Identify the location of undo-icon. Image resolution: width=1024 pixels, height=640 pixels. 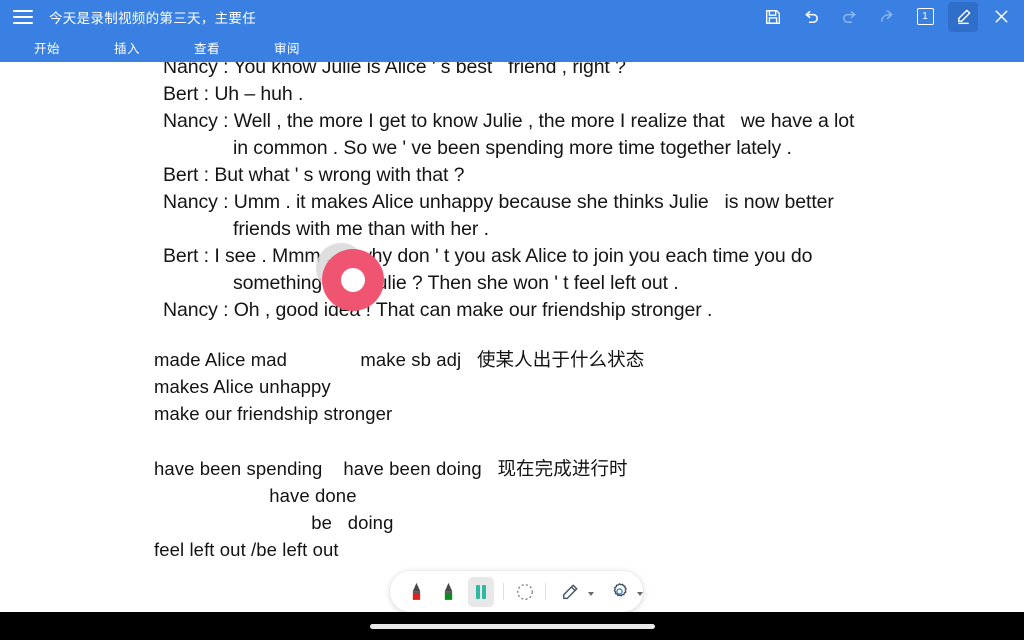
(811, 17).